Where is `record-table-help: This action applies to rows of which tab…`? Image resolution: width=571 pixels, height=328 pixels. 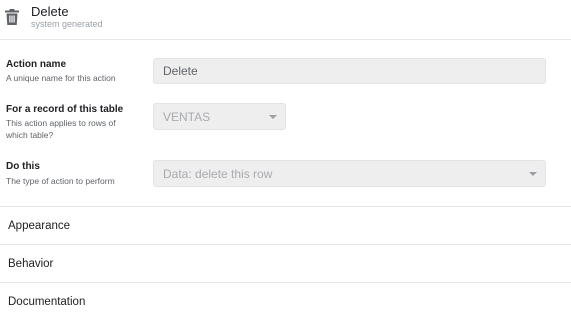
record-table-help: This action applies to rows of which tab… is located at coordinates (61, 129).